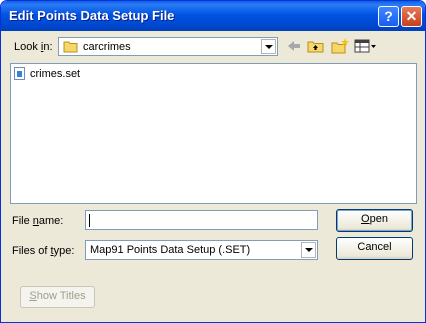 The width and height of the screenshot is (426, 323). What do you see at coordinates (22, 221) in the screenshot?
I see `file-name-label-pre: File` at bounding box center [22, 221].